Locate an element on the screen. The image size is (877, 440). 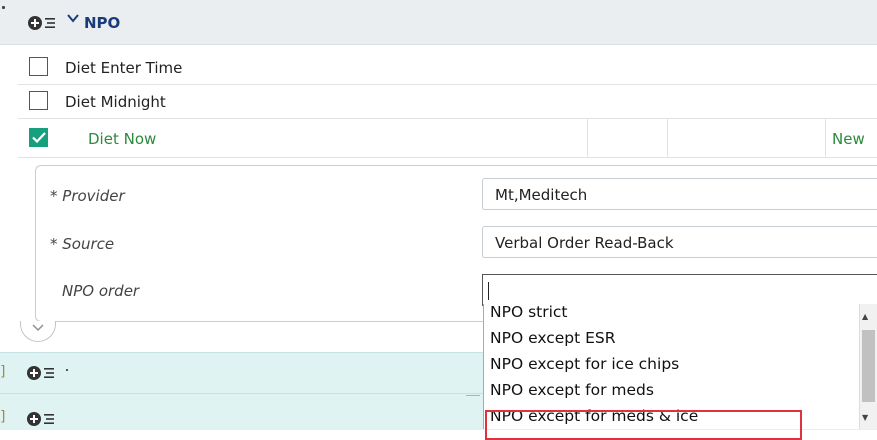
section-header is located at coordinates (438, 22).